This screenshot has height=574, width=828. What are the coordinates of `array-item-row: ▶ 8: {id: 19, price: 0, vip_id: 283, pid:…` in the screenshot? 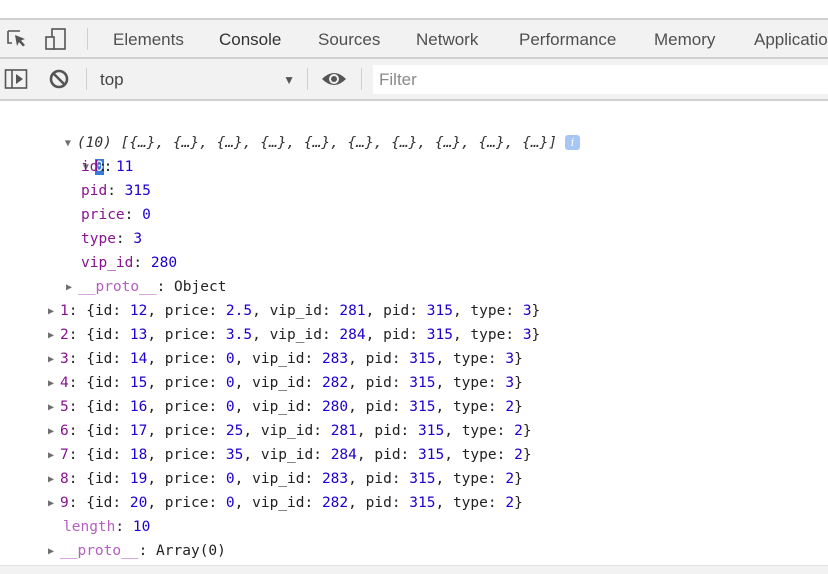 It's located at (285, 479).